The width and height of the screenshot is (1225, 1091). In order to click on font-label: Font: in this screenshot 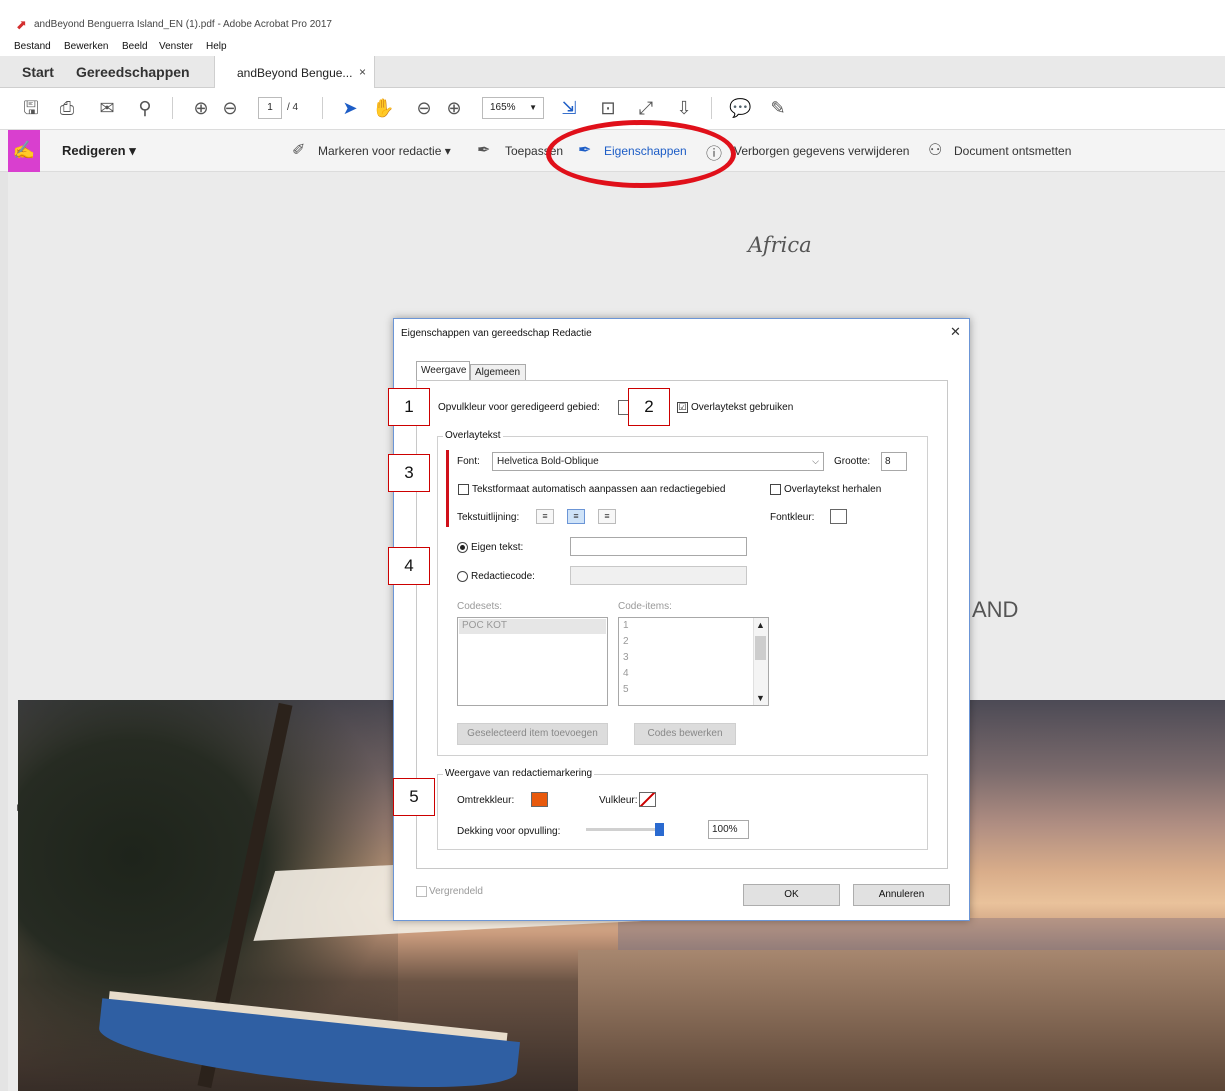, I will do `click(468, 461)`.